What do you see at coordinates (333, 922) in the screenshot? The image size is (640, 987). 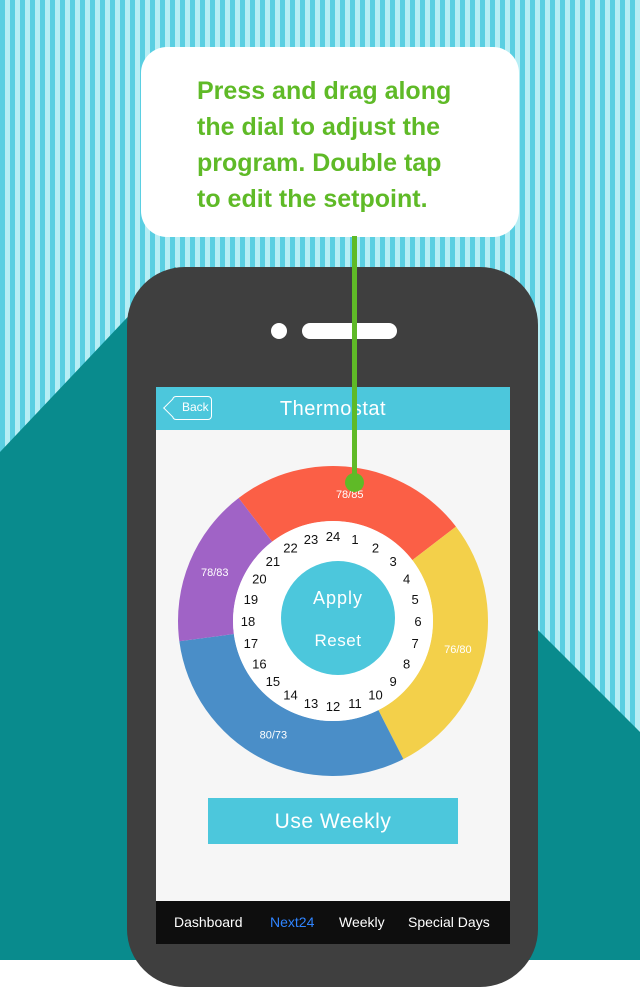 I see `tab-bar: Dashboard Next24 Weekly Special Days` at bounding box center [333, 922].